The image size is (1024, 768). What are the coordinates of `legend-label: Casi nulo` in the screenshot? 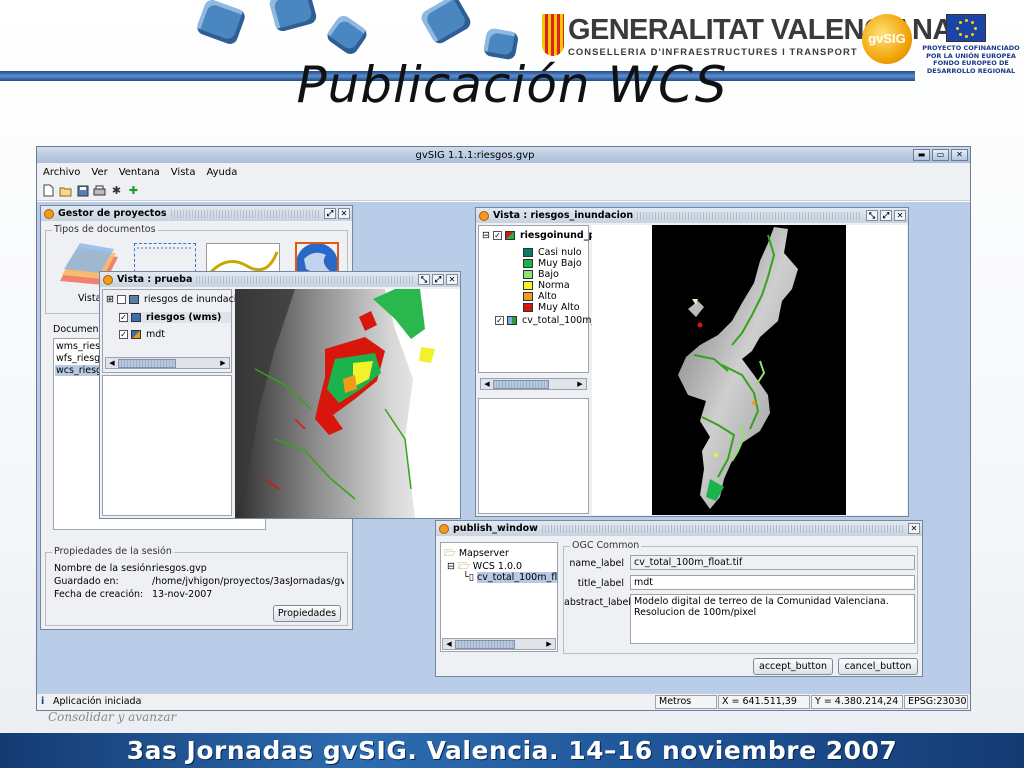 It's located at (560, 252).